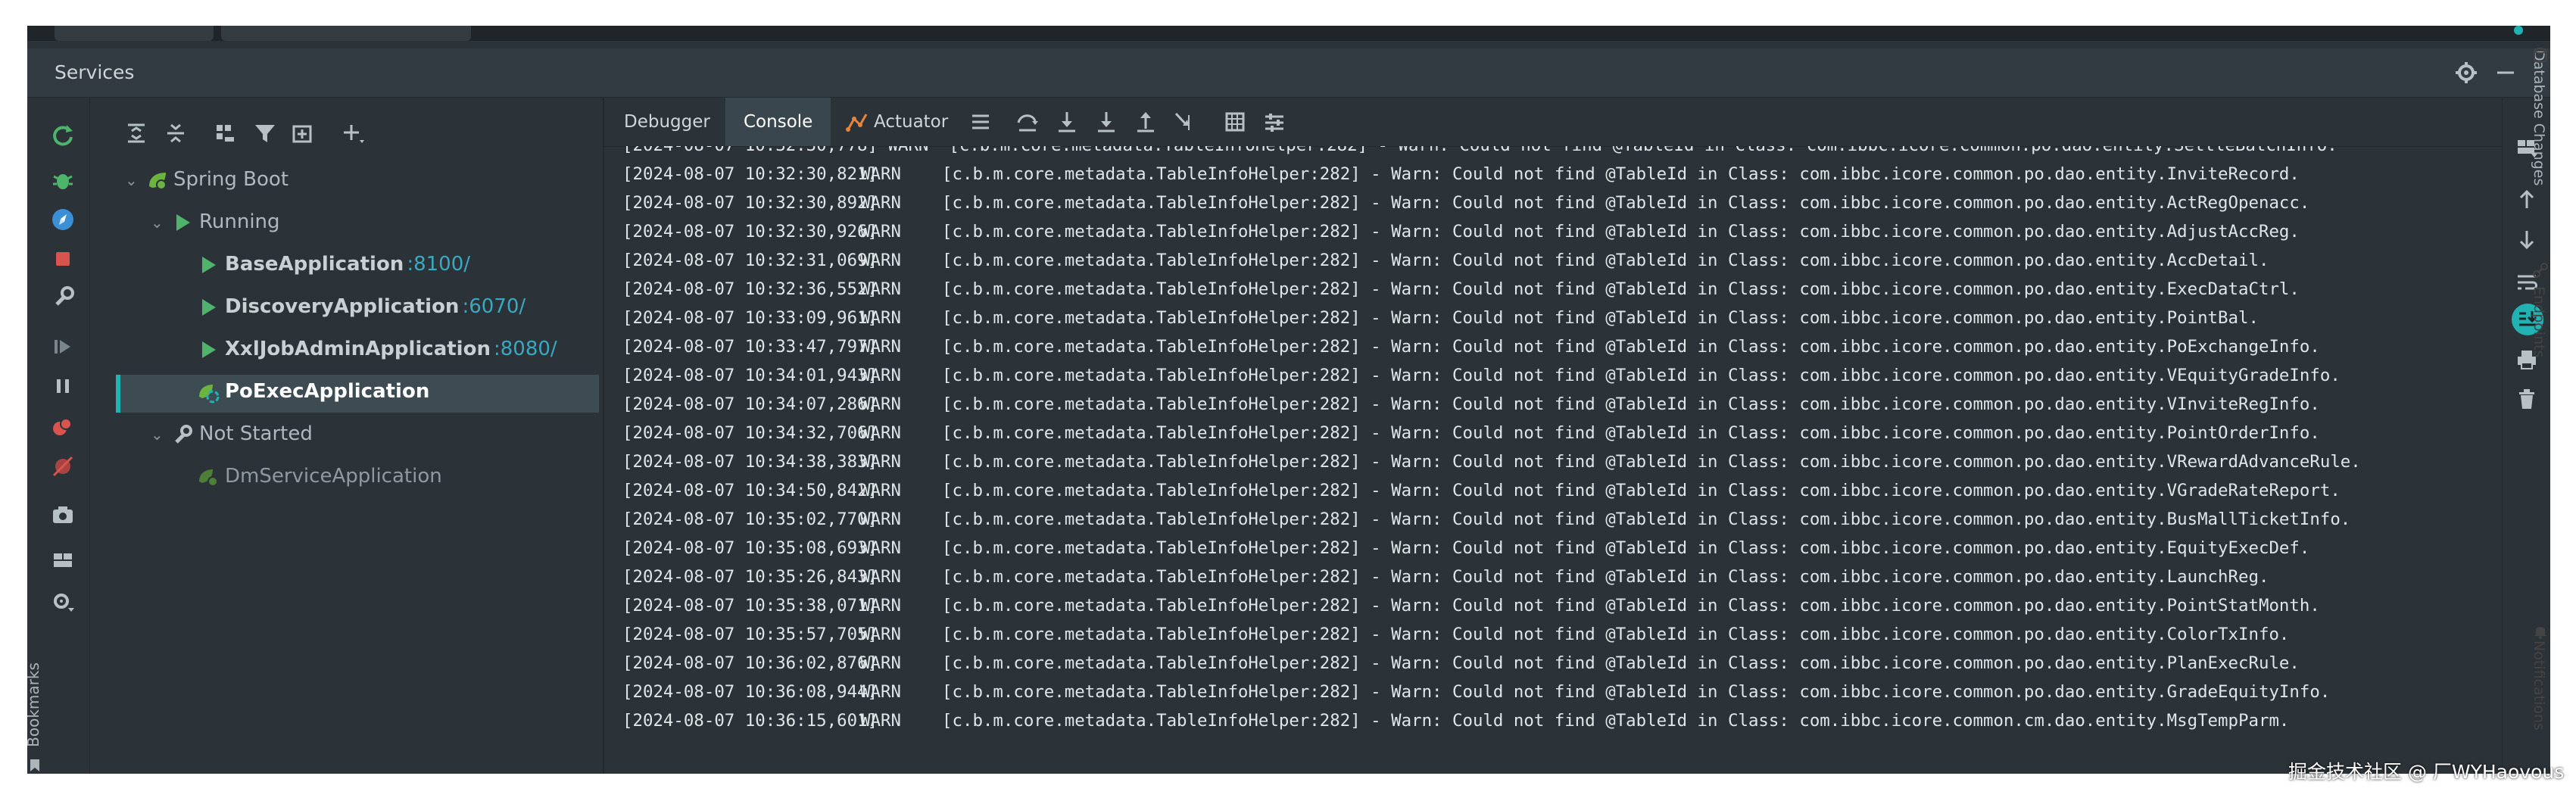  I want to click on app-port-link: :8100/, so click(438, 264).